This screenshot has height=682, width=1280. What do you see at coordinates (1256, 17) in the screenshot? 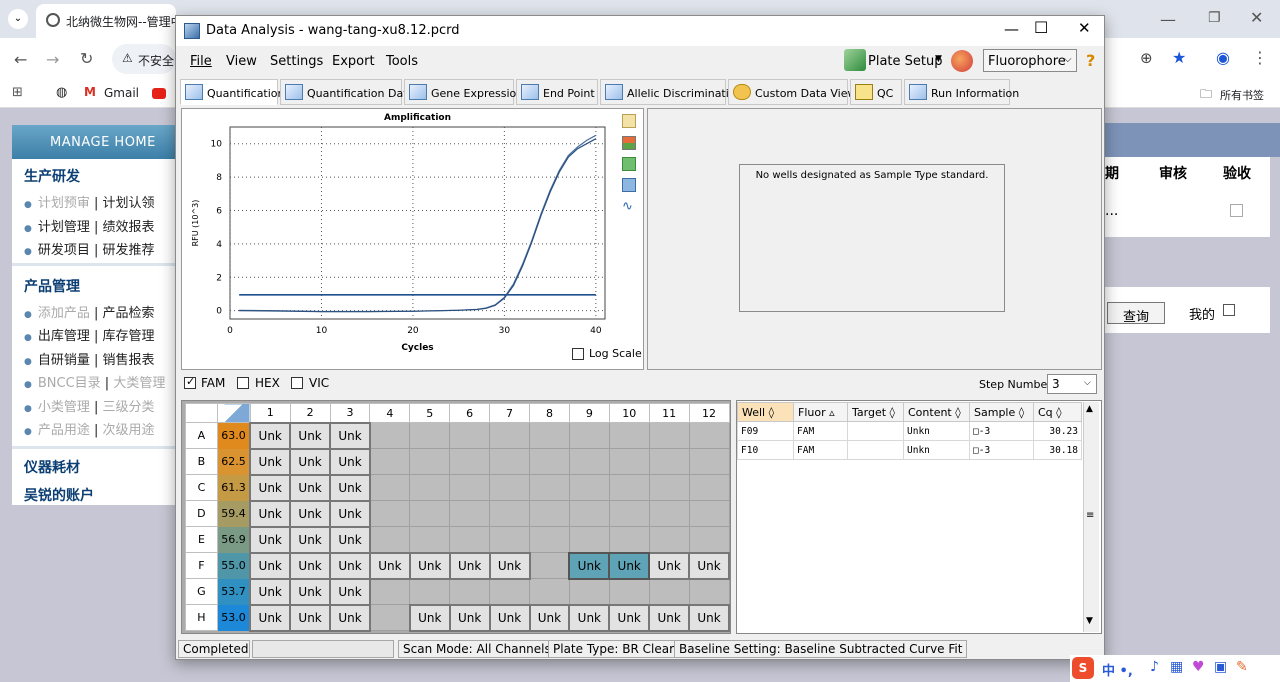
I see `close-browser-icon: ✕` at bounding box center [1256, 17].